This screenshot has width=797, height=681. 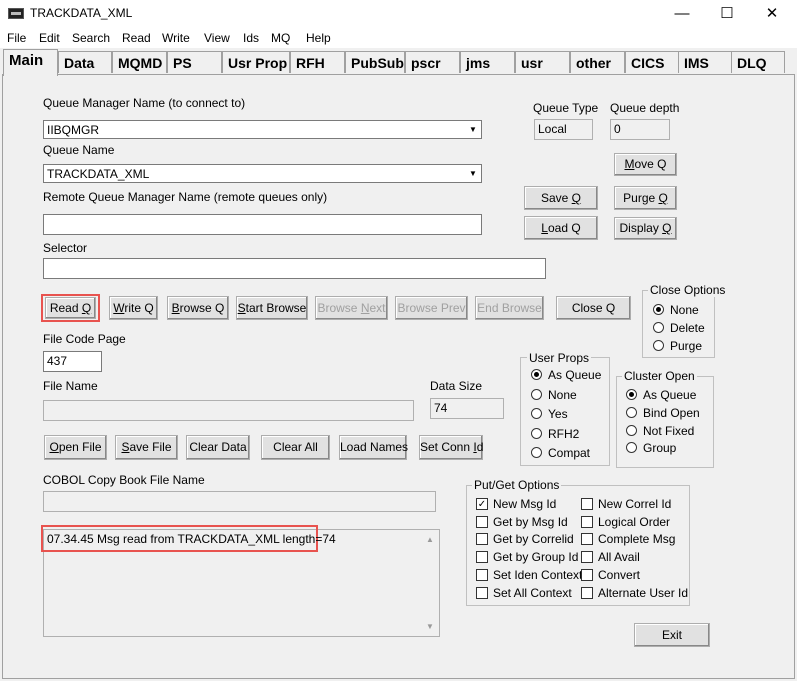 I want to click on queue-depth-label: Queue depth, so click(x=645, y=108).